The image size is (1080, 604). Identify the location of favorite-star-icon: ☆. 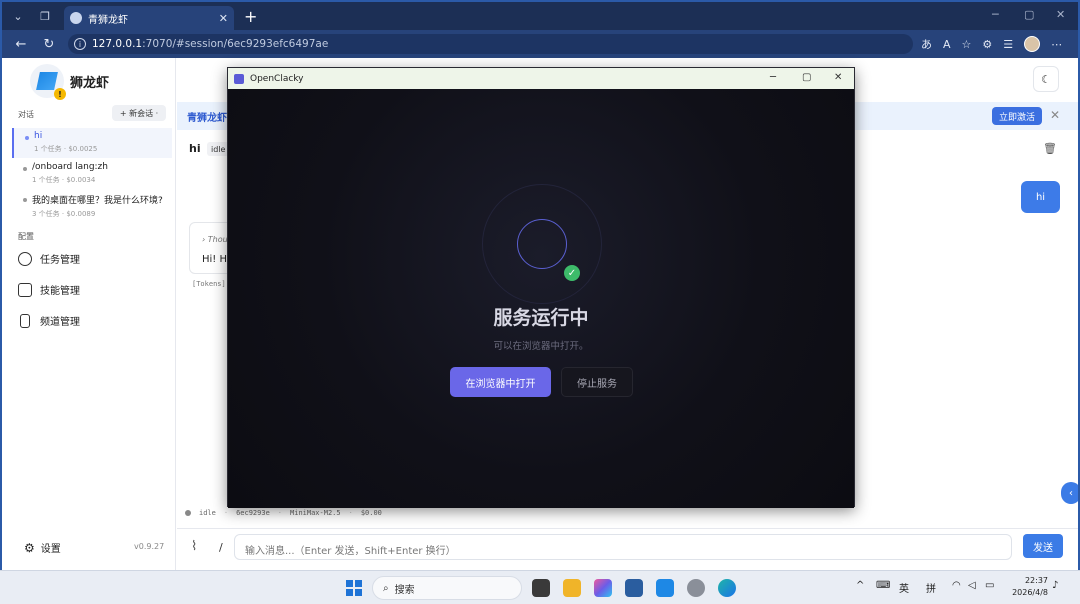
(967, 44).